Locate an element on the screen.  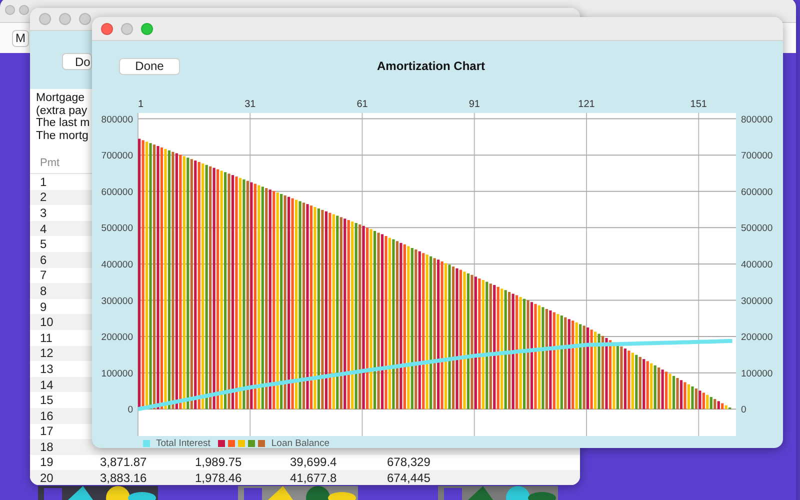
legend-label: Total Interest is located at coordinates (183, 443).